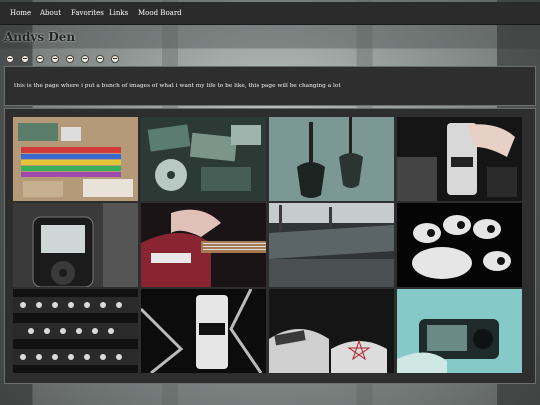 This screenshot has width=540, height=405. Describe the element at coordinates (118, 13) in the screenshot. I see `nav-link-links: Links` at that location.